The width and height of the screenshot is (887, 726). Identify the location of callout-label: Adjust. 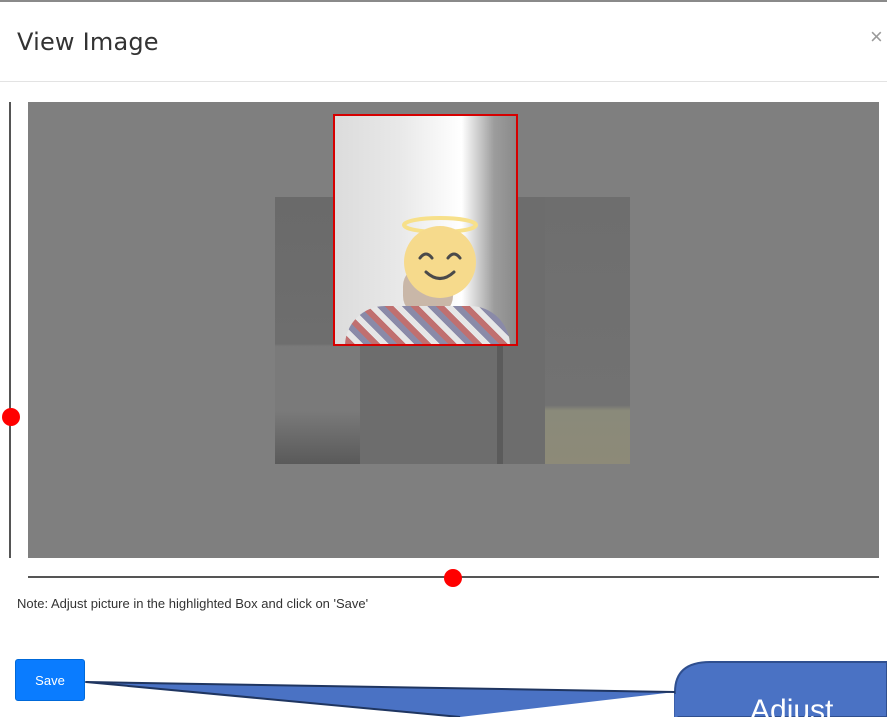
(792, 711).